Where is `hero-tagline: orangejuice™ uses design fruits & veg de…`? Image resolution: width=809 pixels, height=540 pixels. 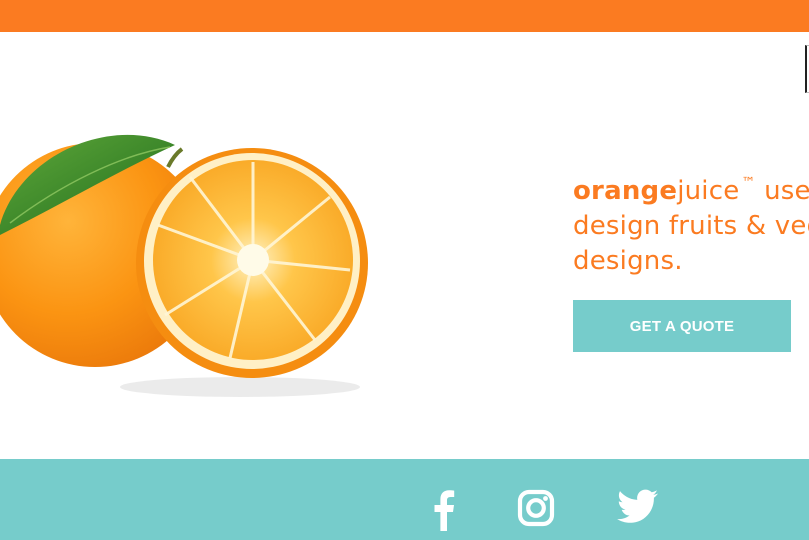 hero-tagline: orangejuice™ uses design fruits & veg de… is located at coordinates (691, 222).